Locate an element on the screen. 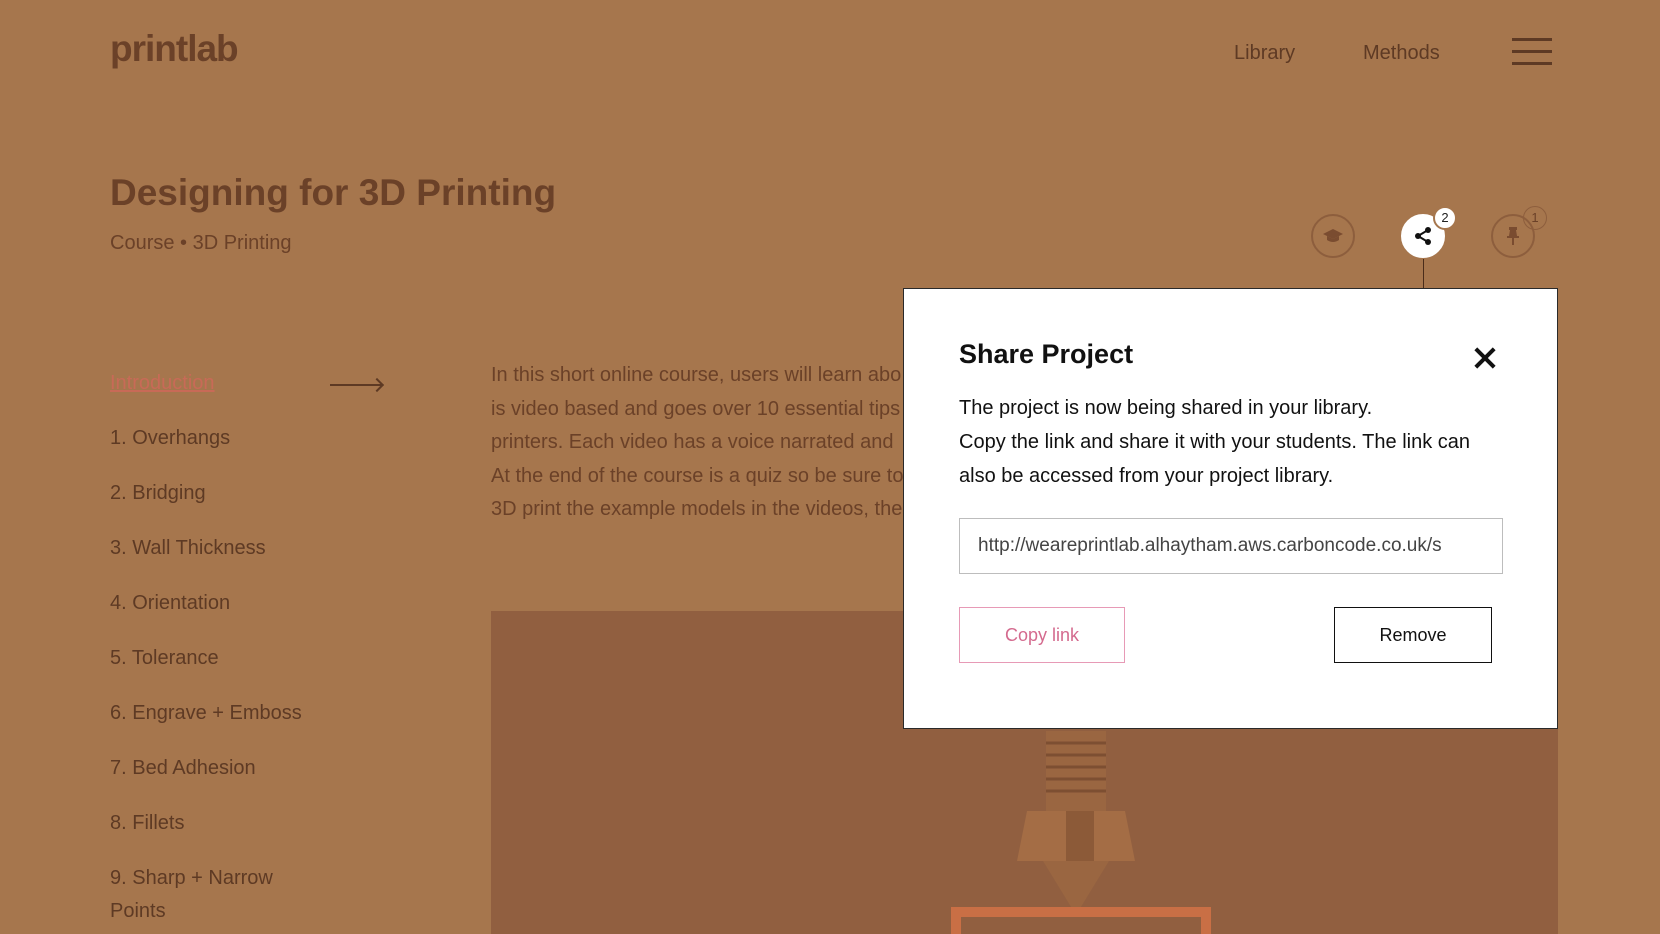  share-link-field is located at coordinates (1231, 546).